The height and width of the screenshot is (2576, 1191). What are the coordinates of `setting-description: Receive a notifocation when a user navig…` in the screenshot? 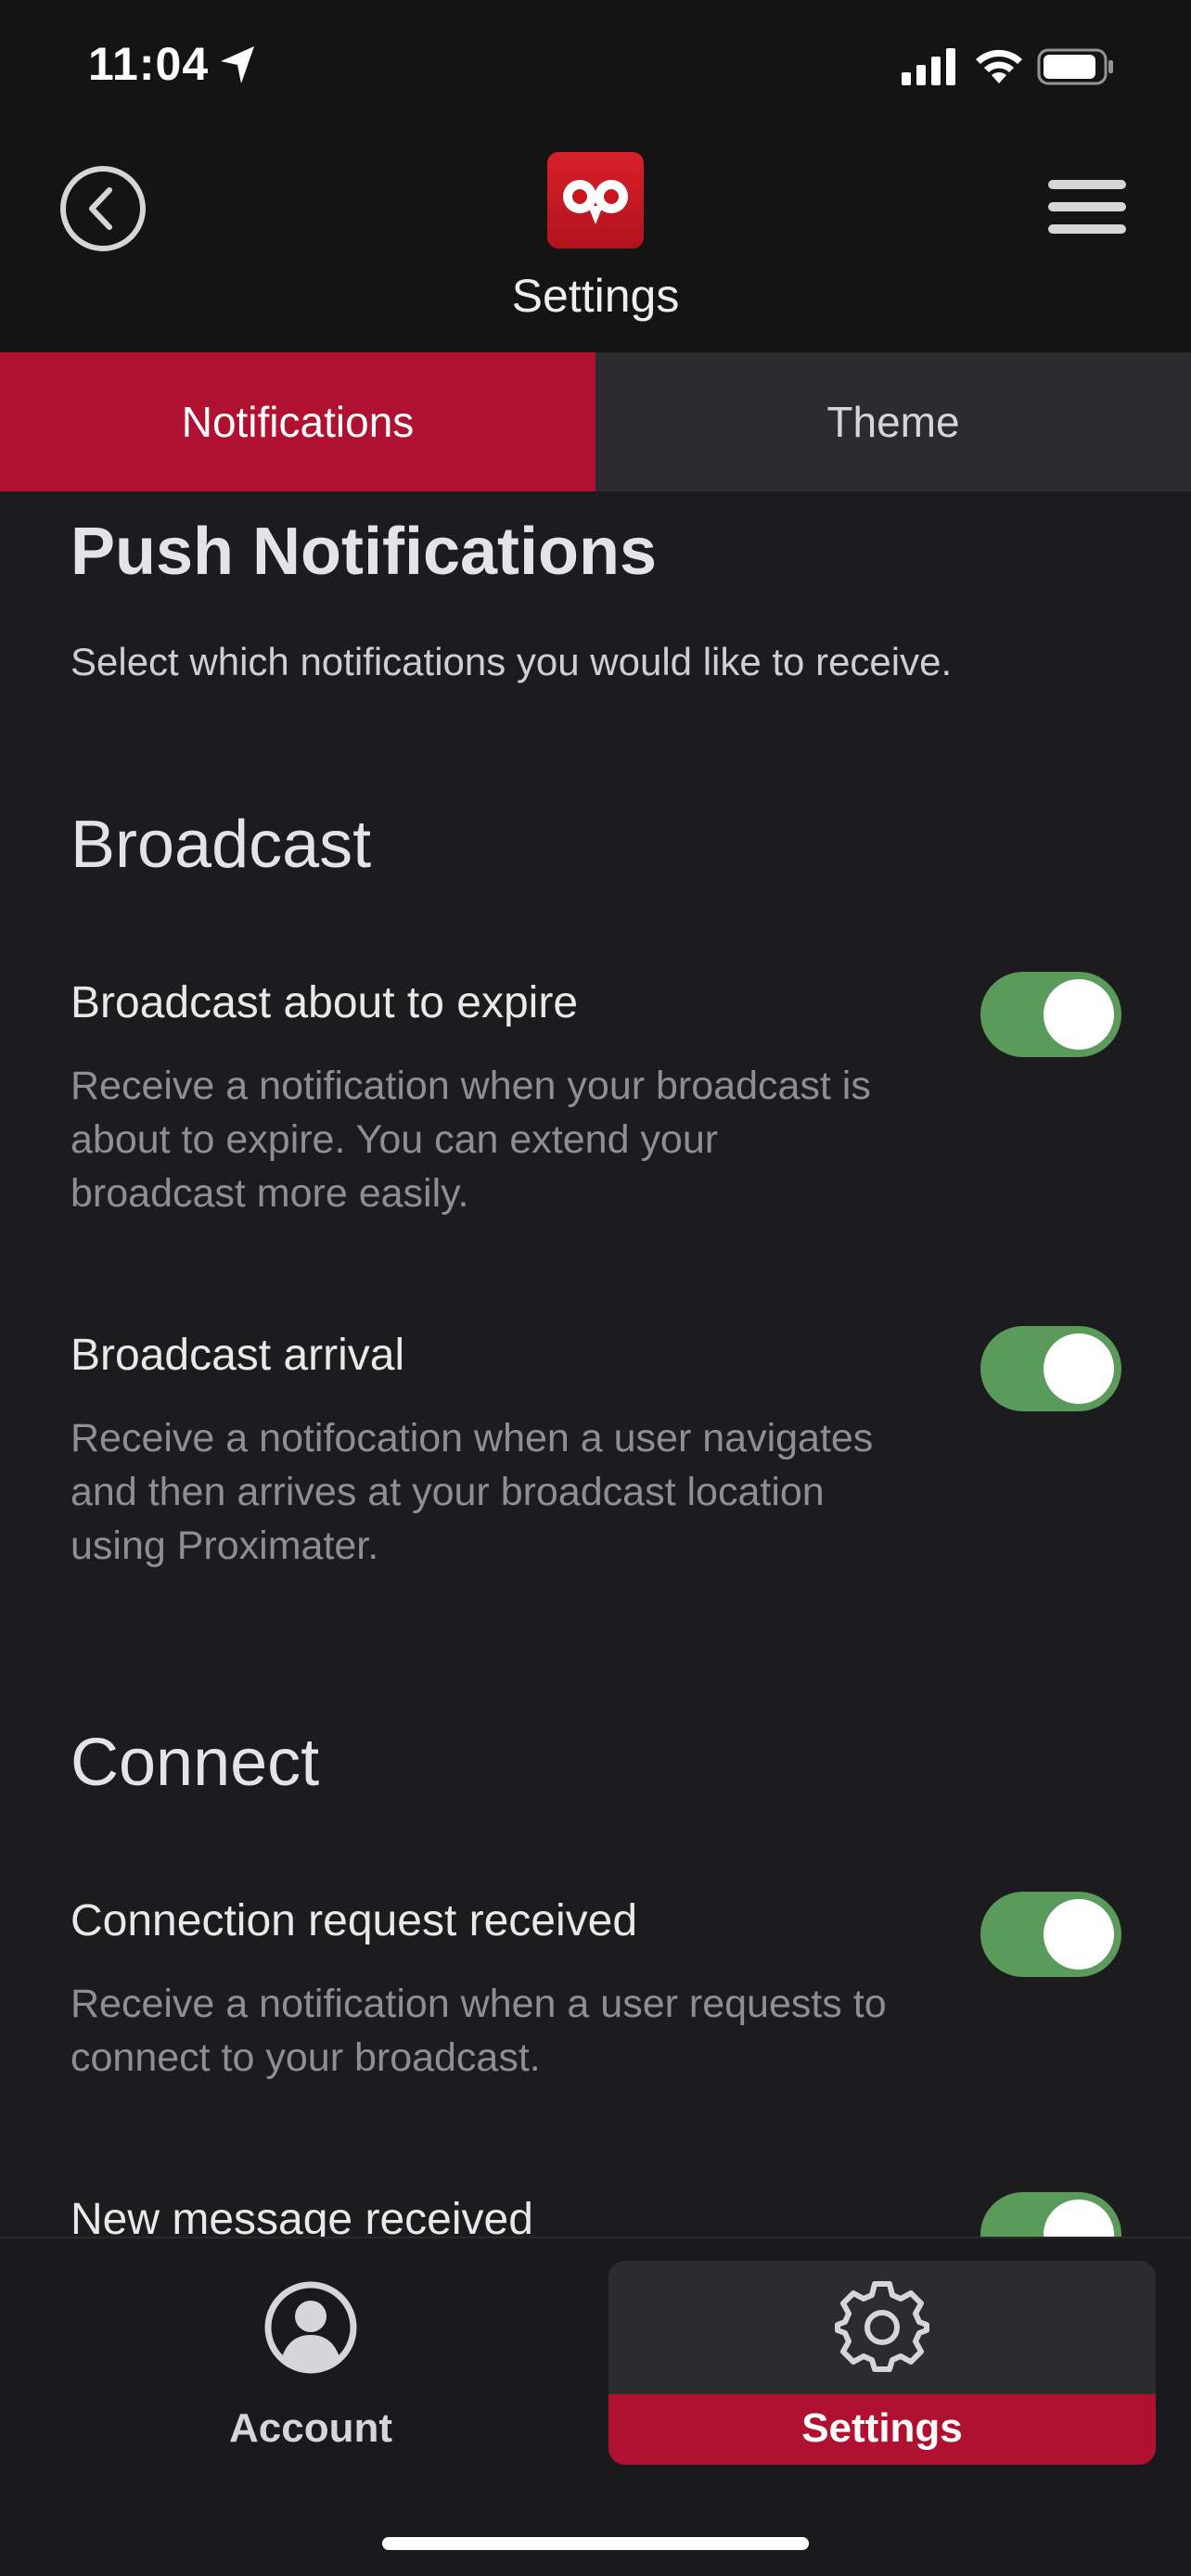 It's located at (472, 1492).